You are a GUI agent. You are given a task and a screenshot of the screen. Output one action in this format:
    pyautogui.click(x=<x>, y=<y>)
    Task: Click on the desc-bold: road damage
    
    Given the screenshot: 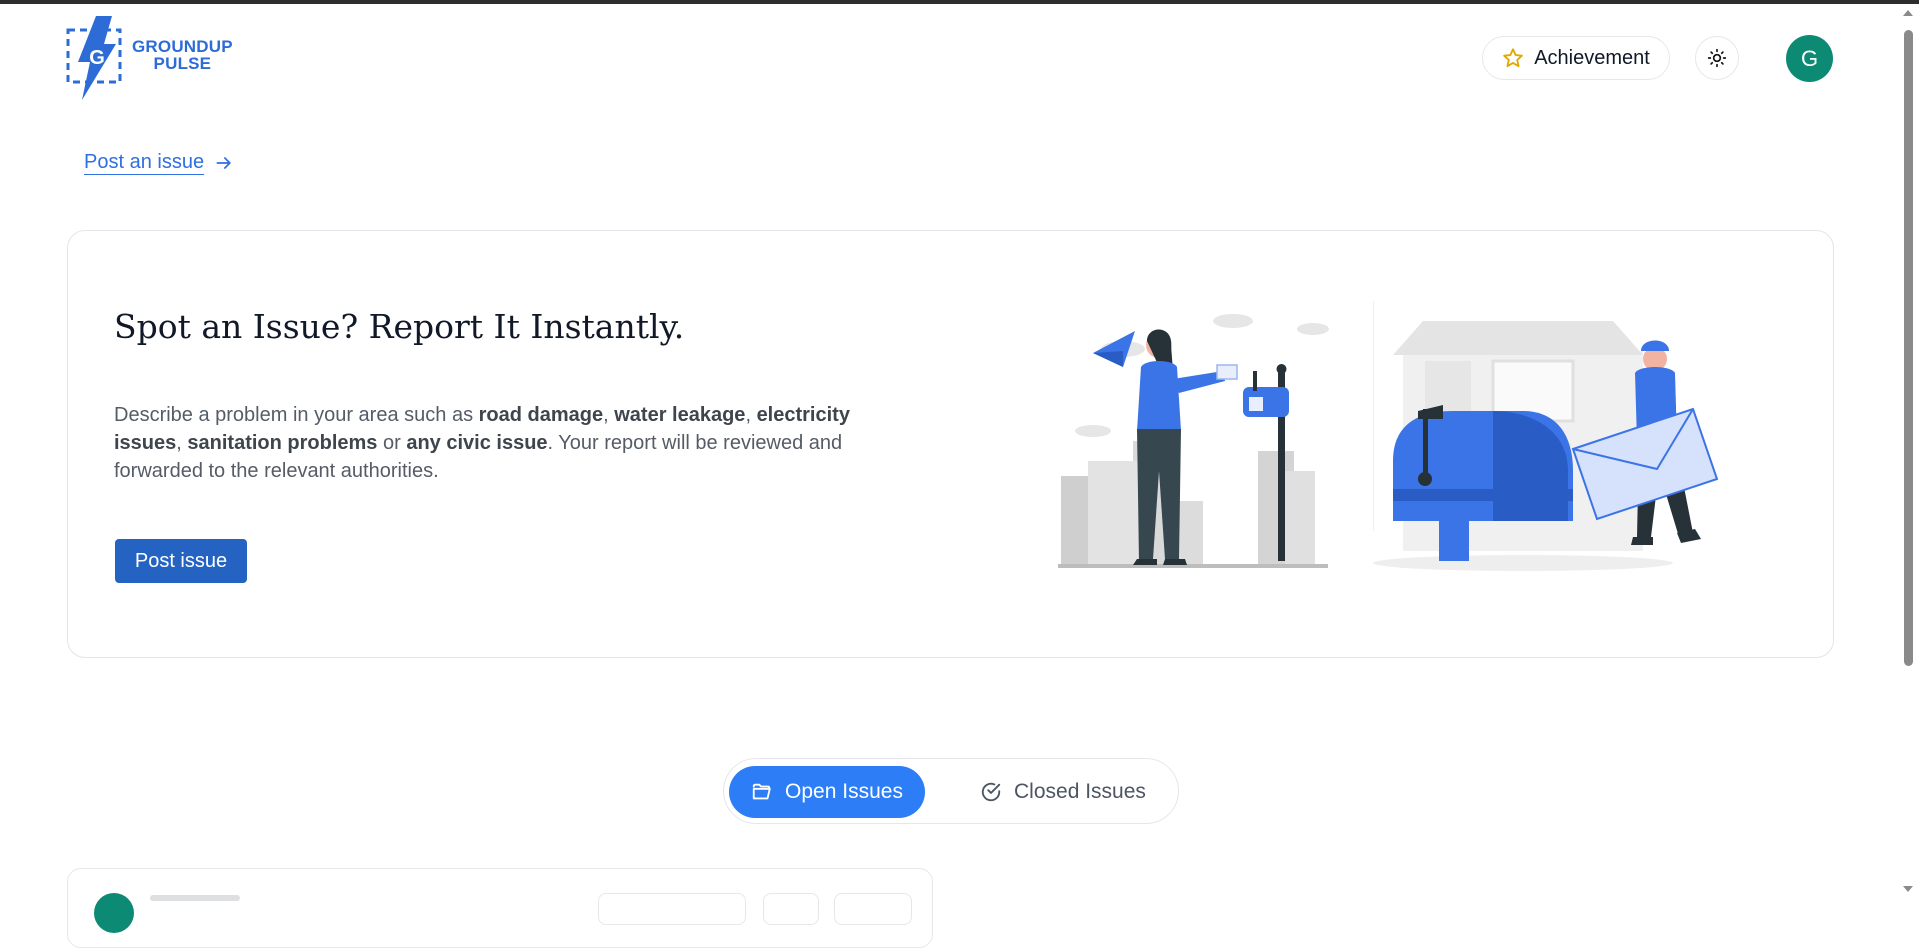 What is the action you would take?
    pyautogui.click(x=541, y=415)
    